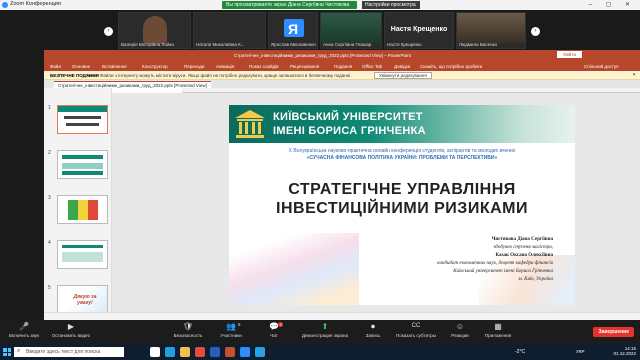  What do you see at coordinates (49, 153) in the screenshot?
I see `slide-number: 2` at bounding box center [49, 153].